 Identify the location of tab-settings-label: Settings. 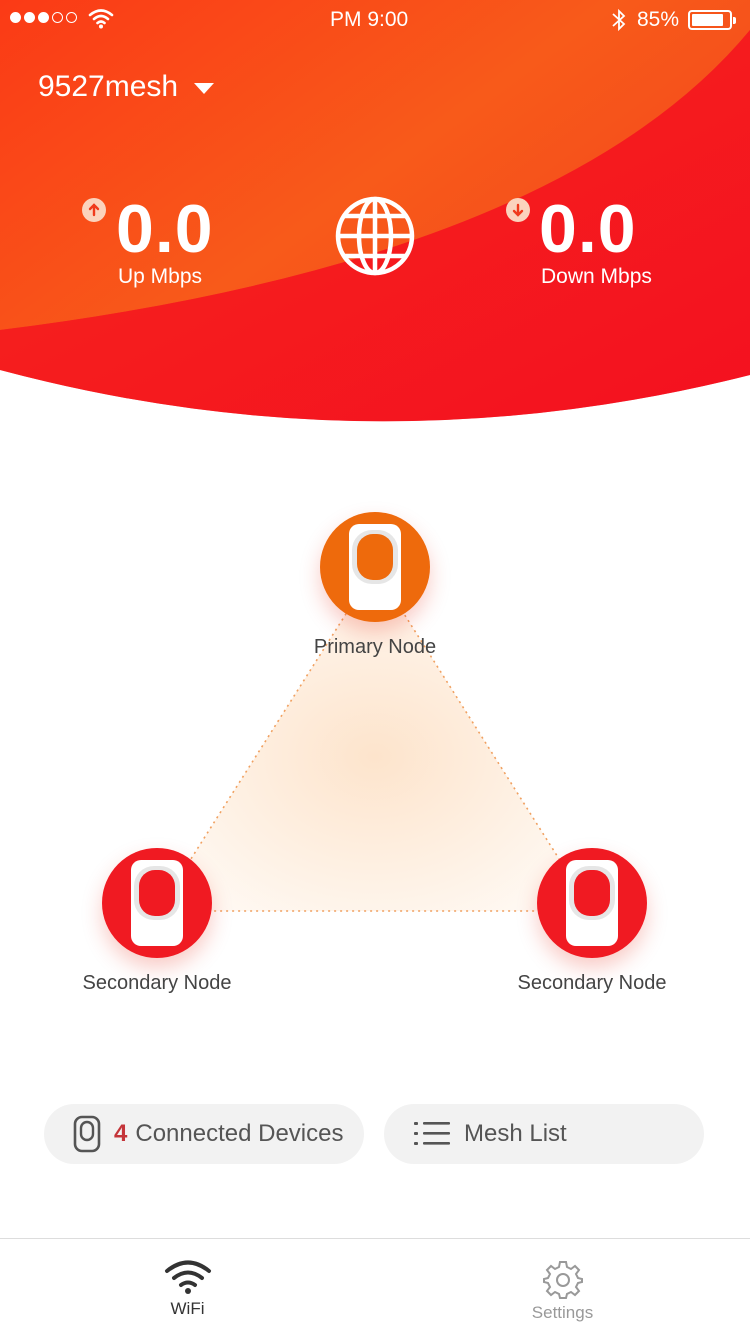
(562, 1312).